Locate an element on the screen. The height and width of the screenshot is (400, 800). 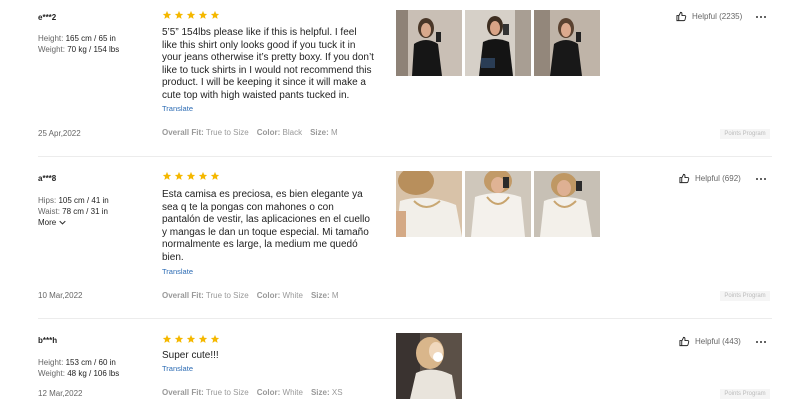
reviewer-height: Height: 153 cm / 60 in is located at coordinates (77, 362).